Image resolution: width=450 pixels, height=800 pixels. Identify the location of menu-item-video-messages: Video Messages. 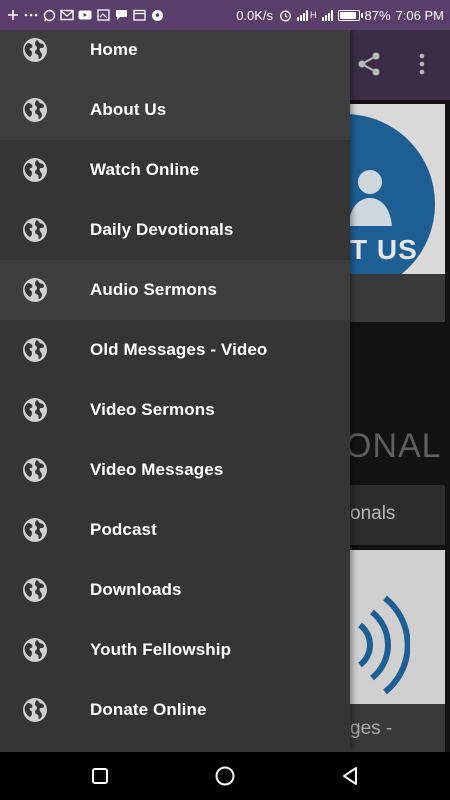
(175, 470).